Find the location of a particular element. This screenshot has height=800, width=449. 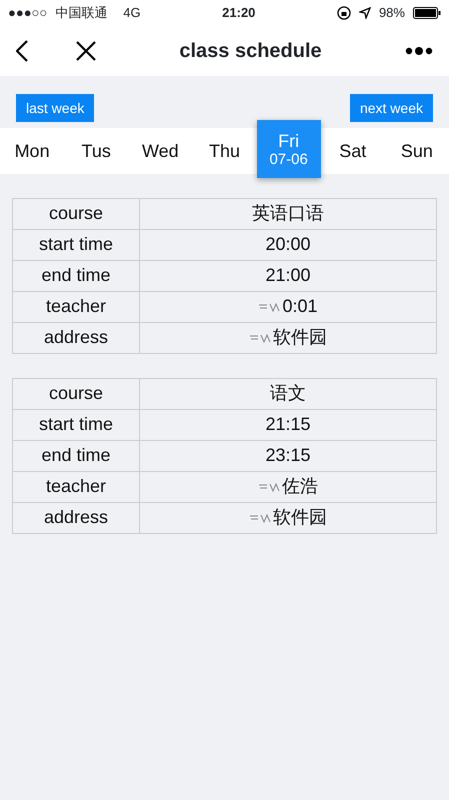

location-arrow-icon is located at coordinates (364, 13).